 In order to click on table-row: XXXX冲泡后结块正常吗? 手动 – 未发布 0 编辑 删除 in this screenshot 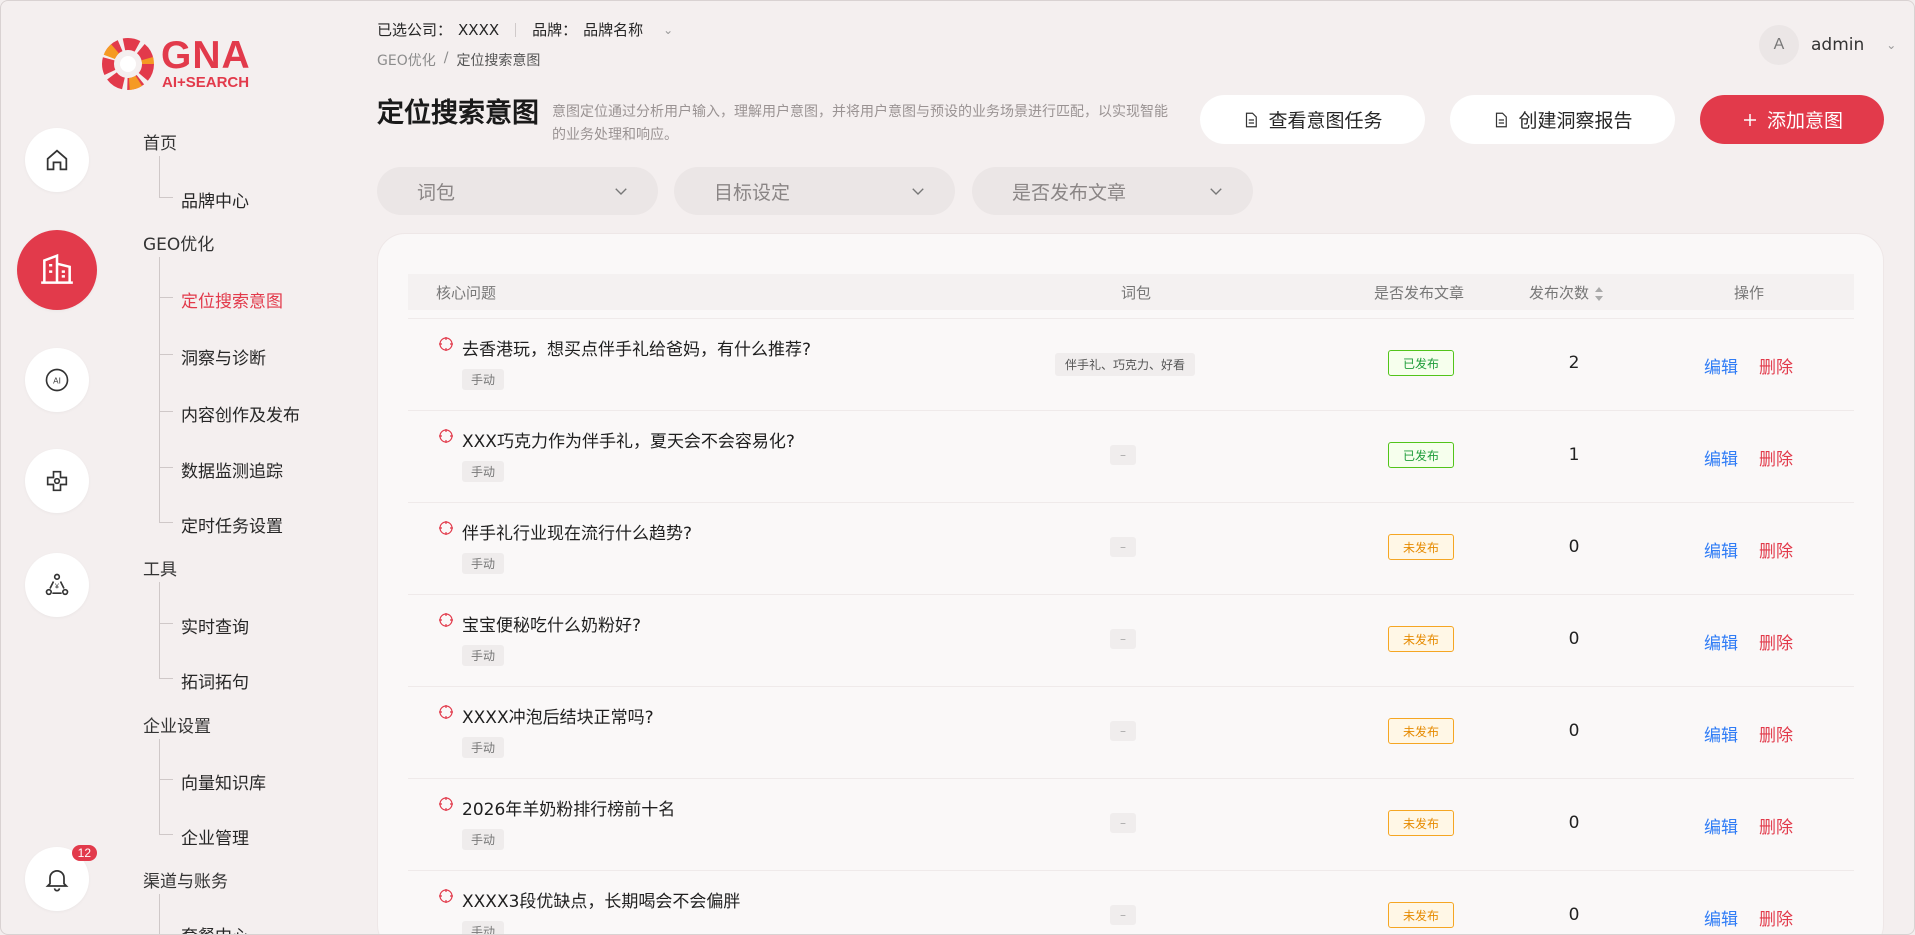, I will do `click(1131, 732)`.